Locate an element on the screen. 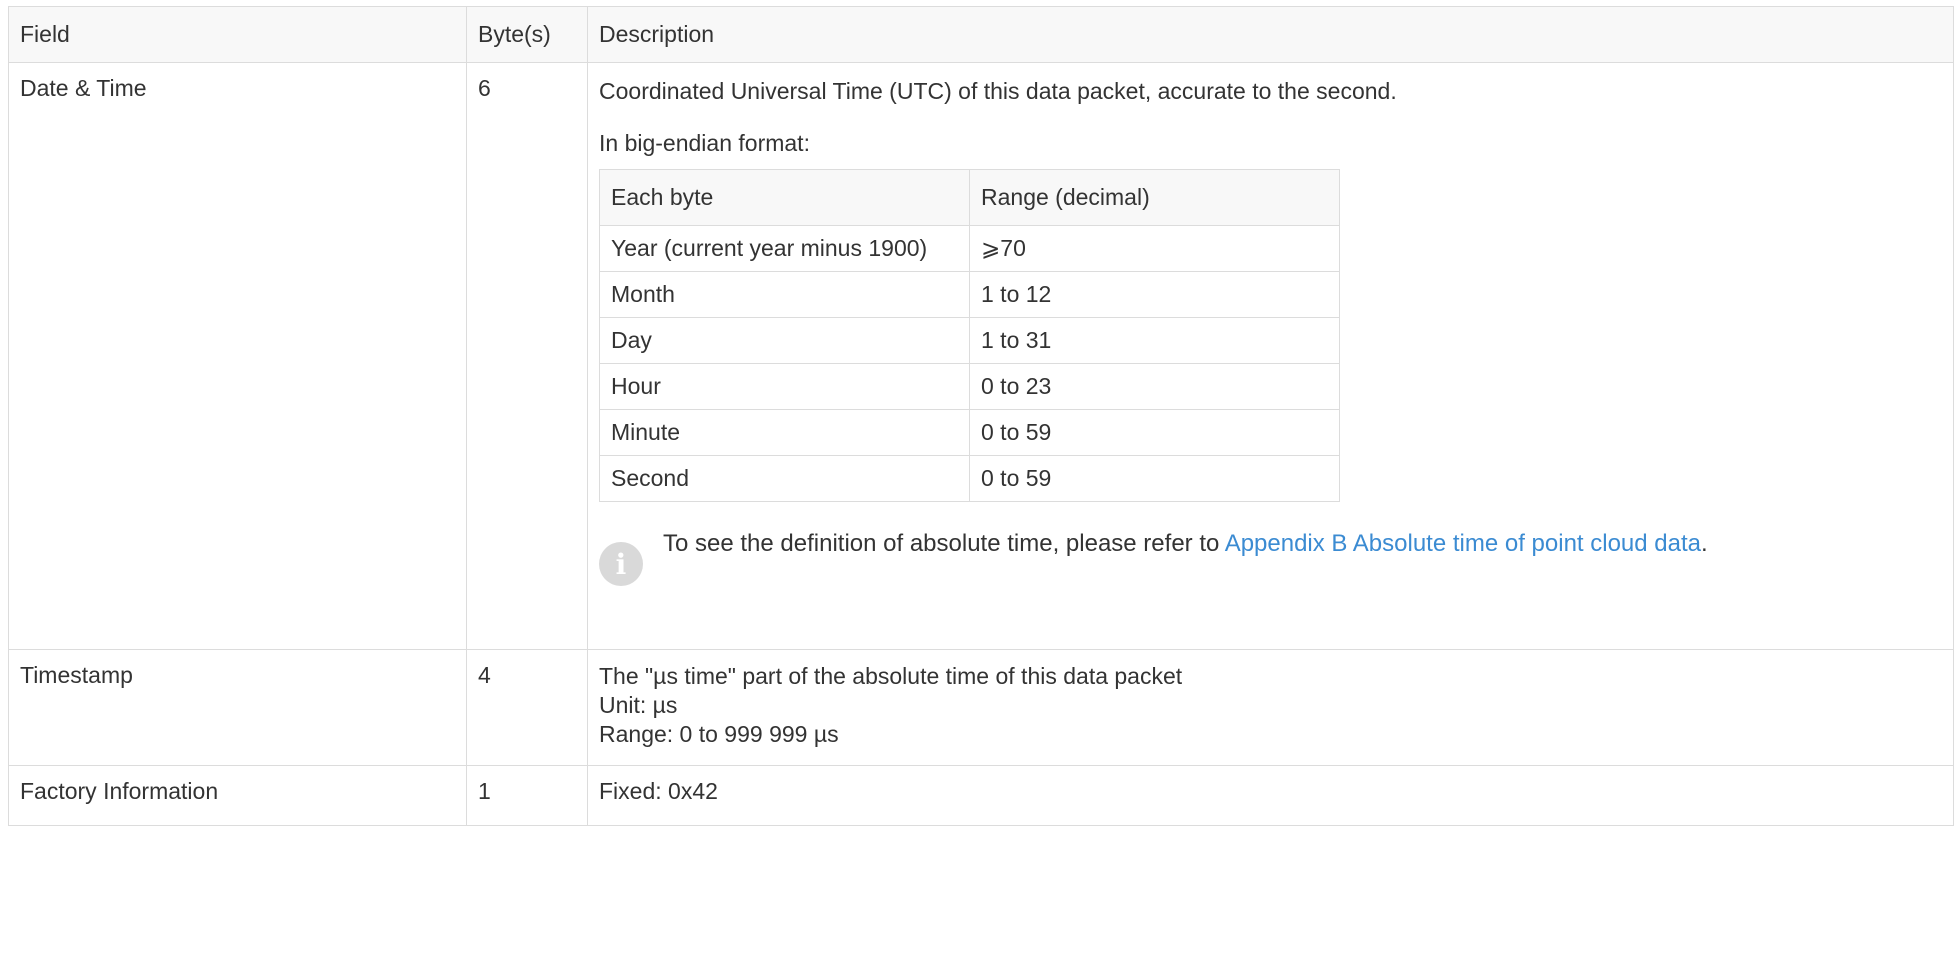 Image resolution: width=1959 pixels, height=954 pixels. table-row-factory-information: Factory Information 1 Fixed: 0x42 is located at coordinates (981, 795).